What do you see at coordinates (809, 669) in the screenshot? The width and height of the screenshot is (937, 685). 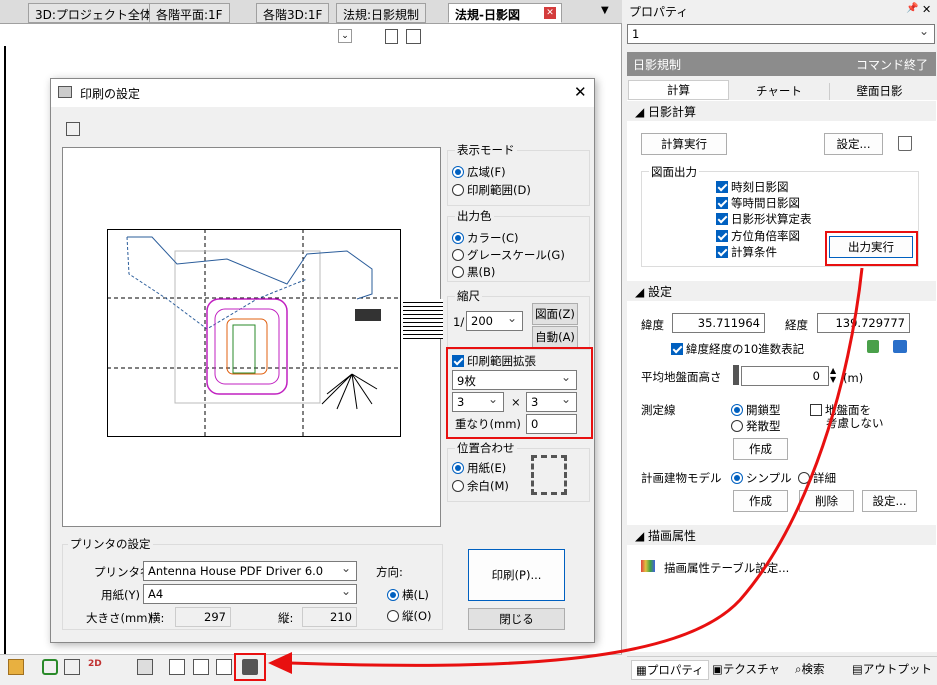 I see `bottom-tab-search: ⌕検索` at bounding box center [809, 669].